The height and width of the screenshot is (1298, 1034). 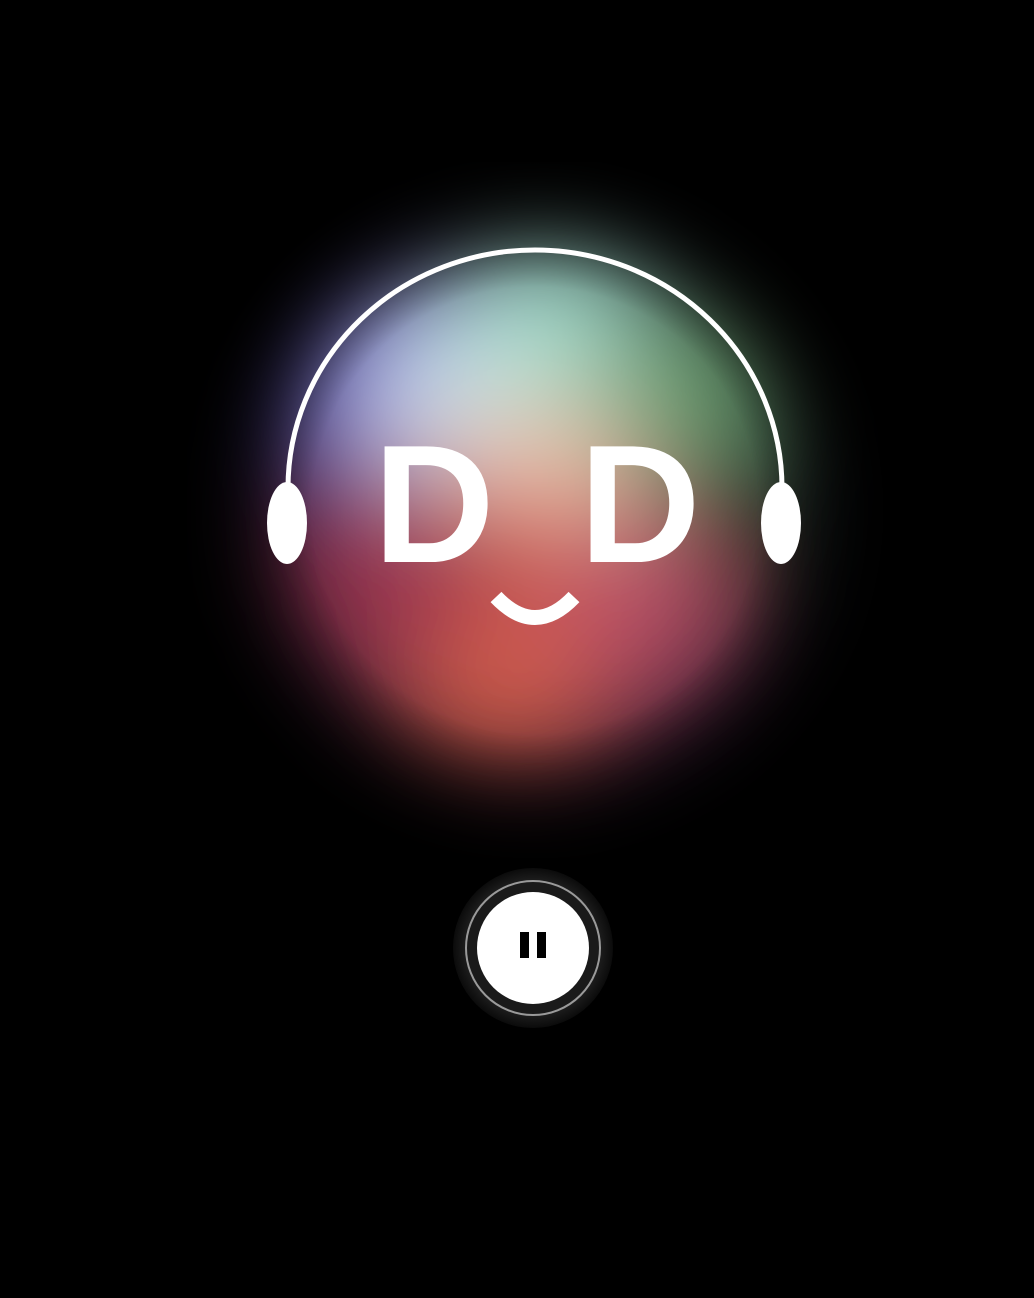 I want to click on smile-icon, so click(x=535, y=608).